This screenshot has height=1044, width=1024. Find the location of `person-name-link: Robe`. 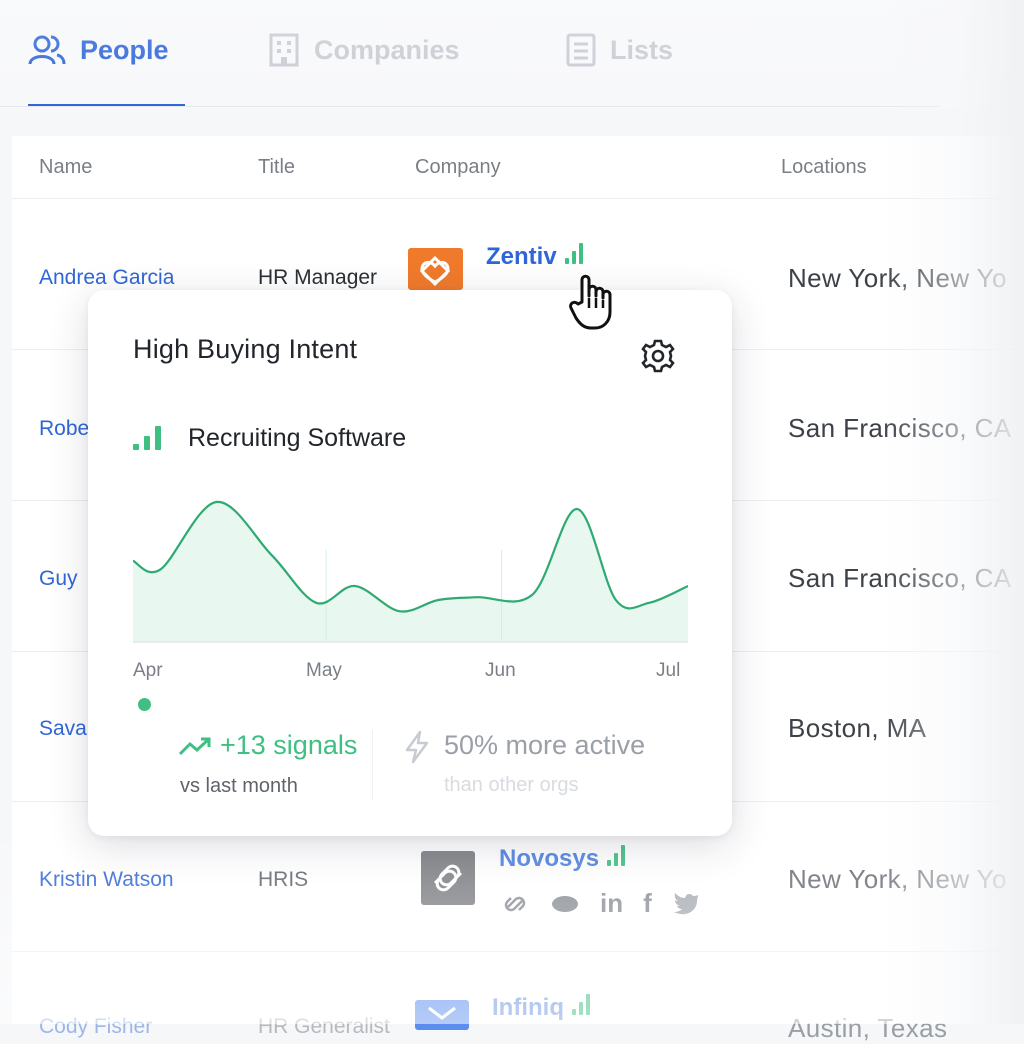

person-name-link: Robe is located at coordinates (64, 429).